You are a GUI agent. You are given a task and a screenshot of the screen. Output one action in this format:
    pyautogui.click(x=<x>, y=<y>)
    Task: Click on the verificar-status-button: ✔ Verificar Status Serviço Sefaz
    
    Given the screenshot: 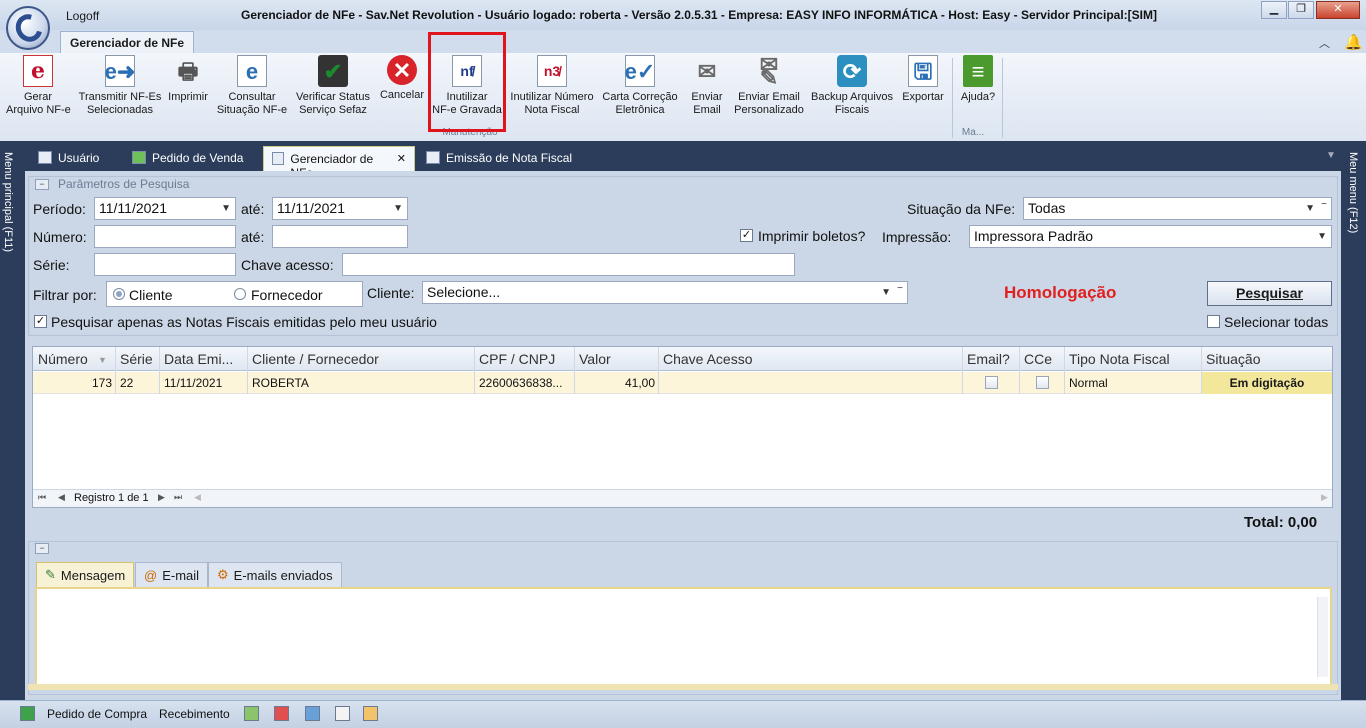 What is the action you would take?
    pyautogui.click(x=333, y=86)
    